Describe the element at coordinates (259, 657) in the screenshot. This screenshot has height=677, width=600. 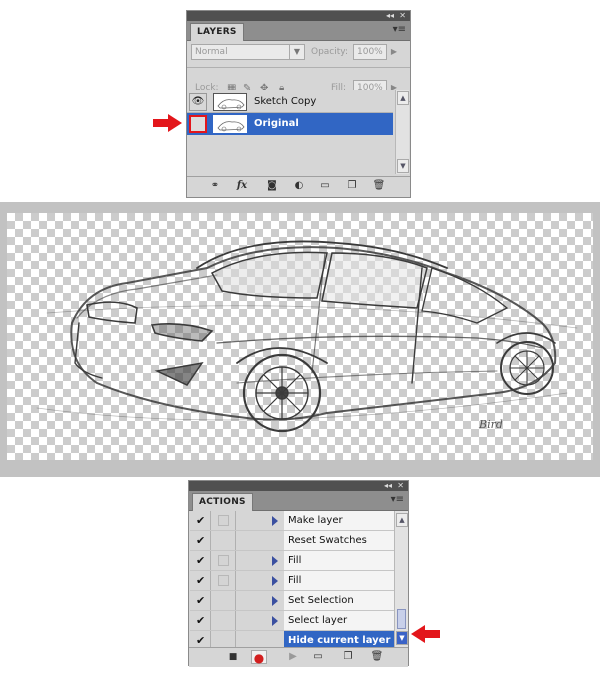
I see `record-icon: ●` at that location.